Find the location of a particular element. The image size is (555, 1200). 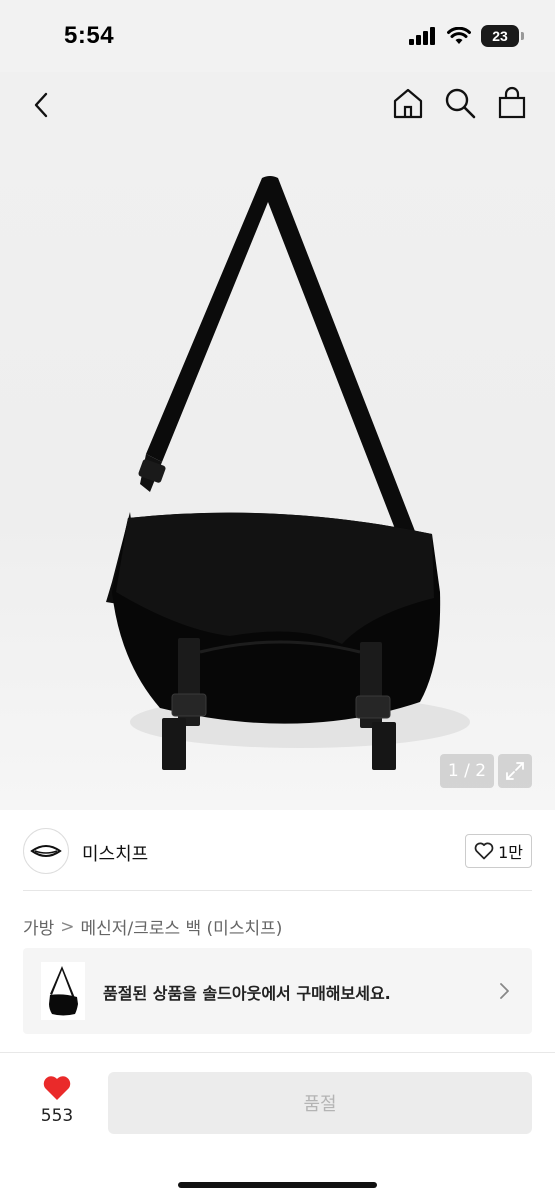

image-counter: 1 / 2 is located at coordinates (467, 771).